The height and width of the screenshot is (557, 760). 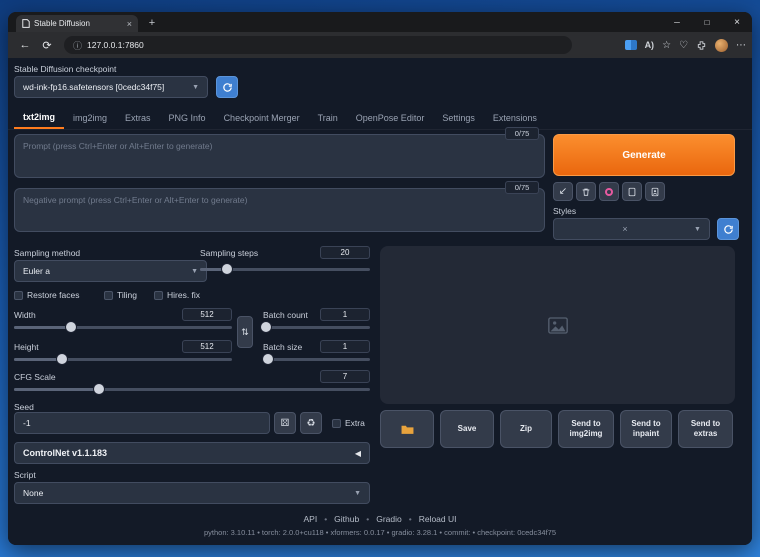 I want to click on batch-size-slider, so click(x=316, y=359).